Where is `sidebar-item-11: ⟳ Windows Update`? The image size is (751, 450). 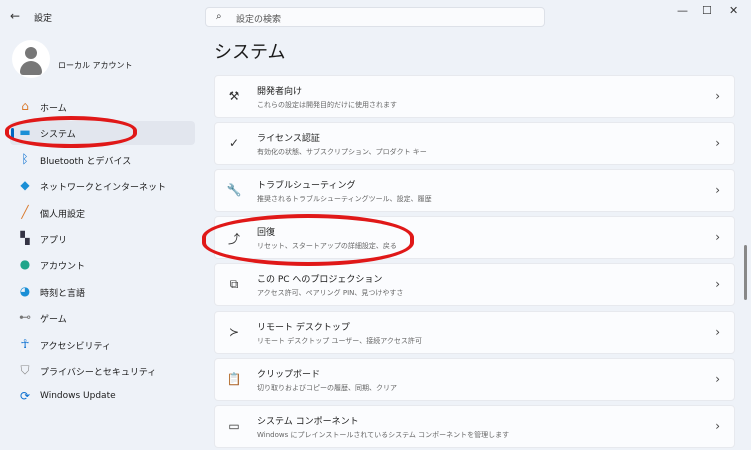
sidebar-item-11: ⟳ Windows Update is located at coordinates (102, 397).